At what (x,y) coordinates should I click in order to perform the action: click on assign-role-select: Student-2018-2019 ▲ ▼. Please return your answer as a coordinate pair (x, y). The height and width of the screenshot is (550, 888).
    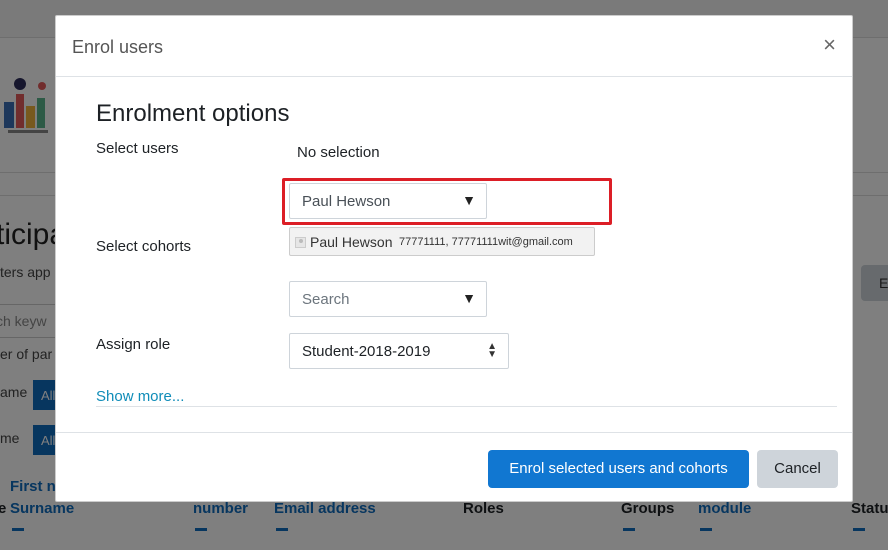
    Looking at the image, I should click on (399, 351).